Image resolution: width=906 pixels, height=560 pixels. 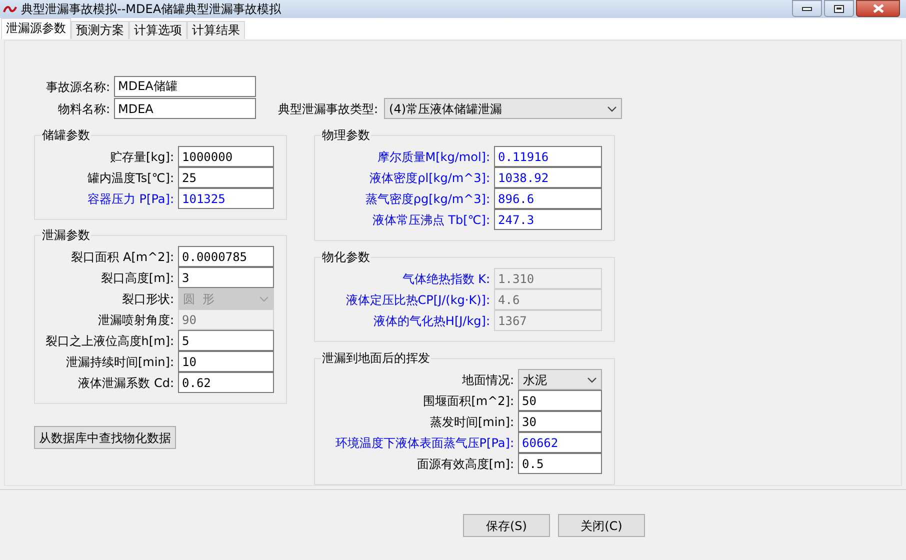 What do you see at coordinates (431, 220) in the screenshot?
I see `field-label: 液体常压沸点 Tb[℃]:` at bounding box center [431, 220].